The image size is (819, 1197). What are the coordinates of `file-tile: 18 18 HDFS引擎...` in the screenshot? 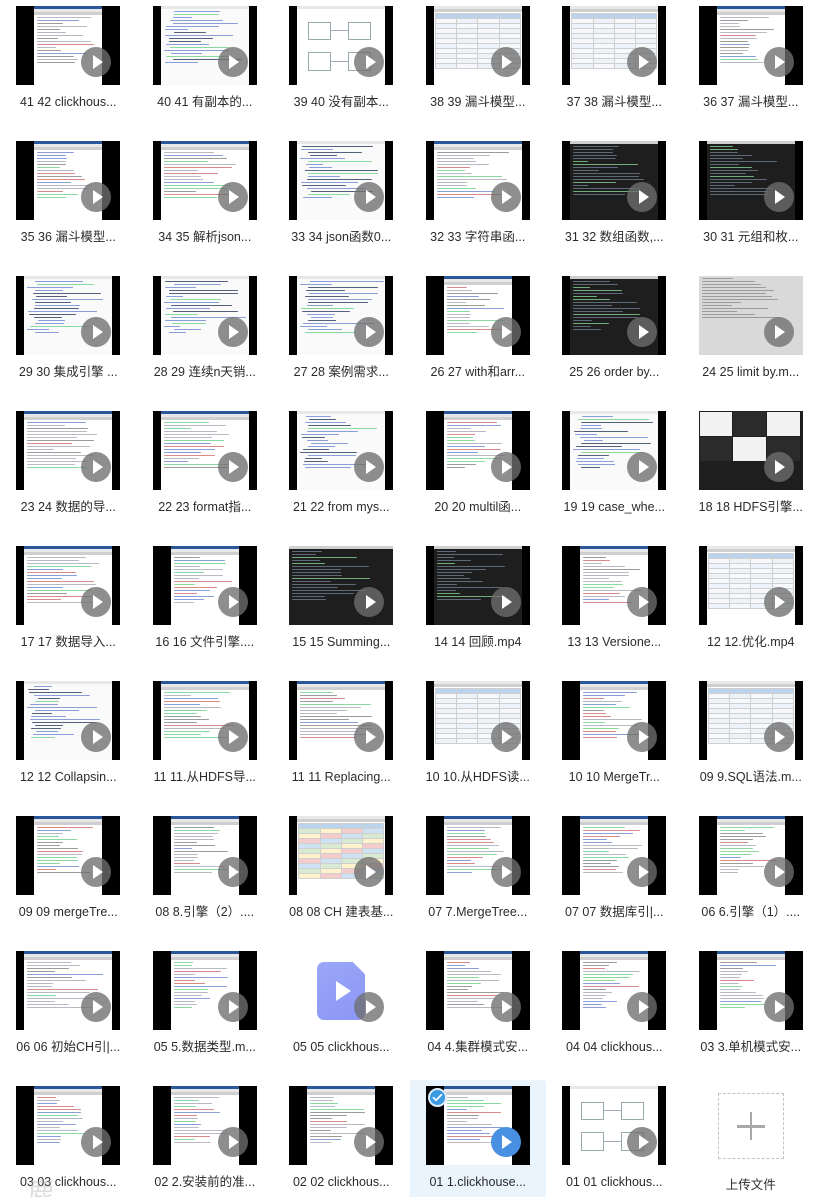 It's located at (751, 472).